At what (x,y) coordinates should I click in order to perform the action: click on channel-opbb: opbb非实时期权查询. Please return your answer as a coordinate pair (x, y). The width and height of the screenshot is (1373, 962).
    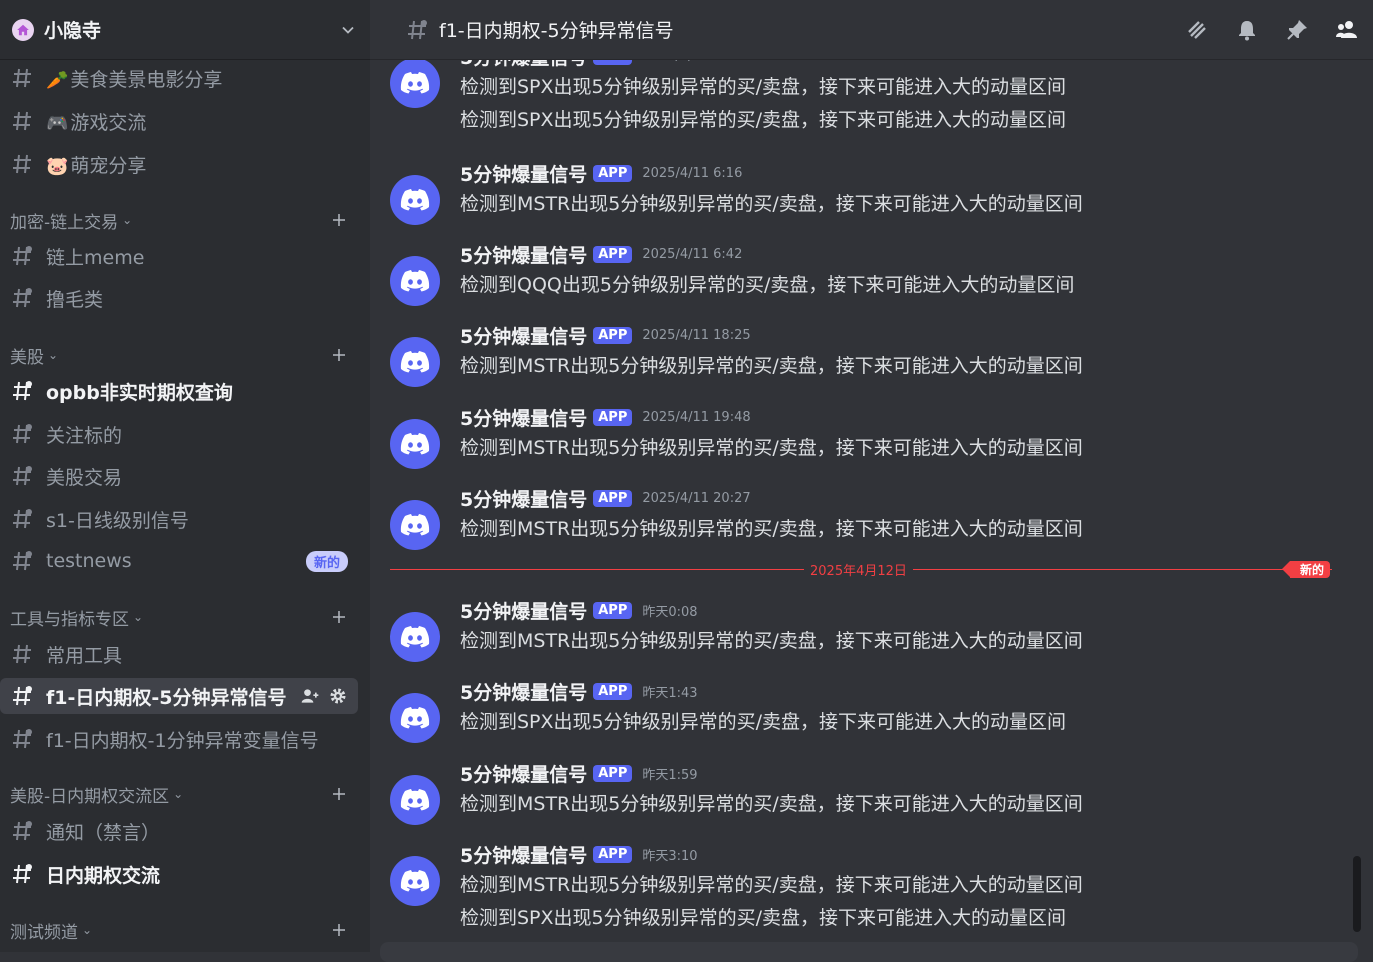
    Looking at the image, I should click on (179, 391).